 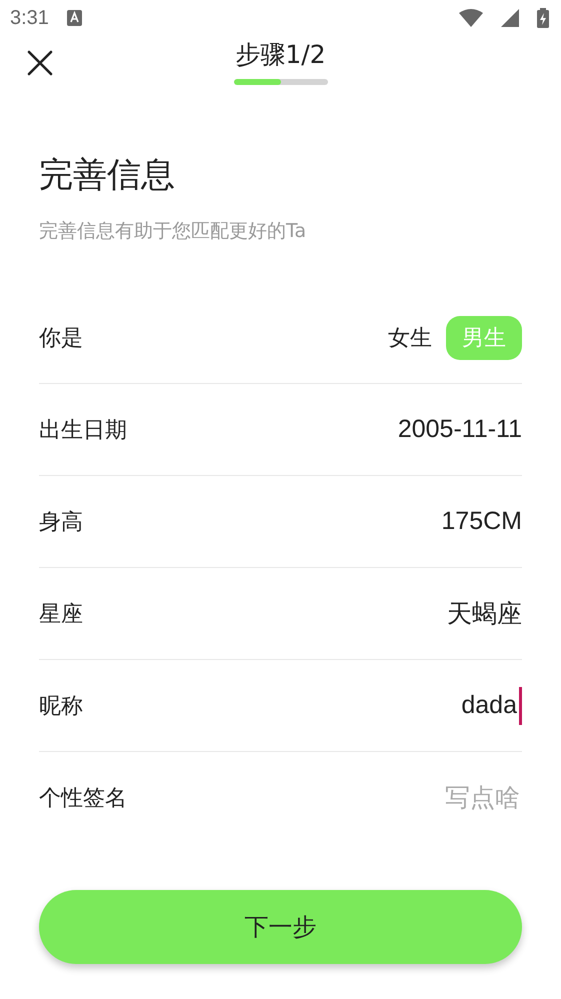 I want to click on field-label: 昵称, so click(x=61, y=706).